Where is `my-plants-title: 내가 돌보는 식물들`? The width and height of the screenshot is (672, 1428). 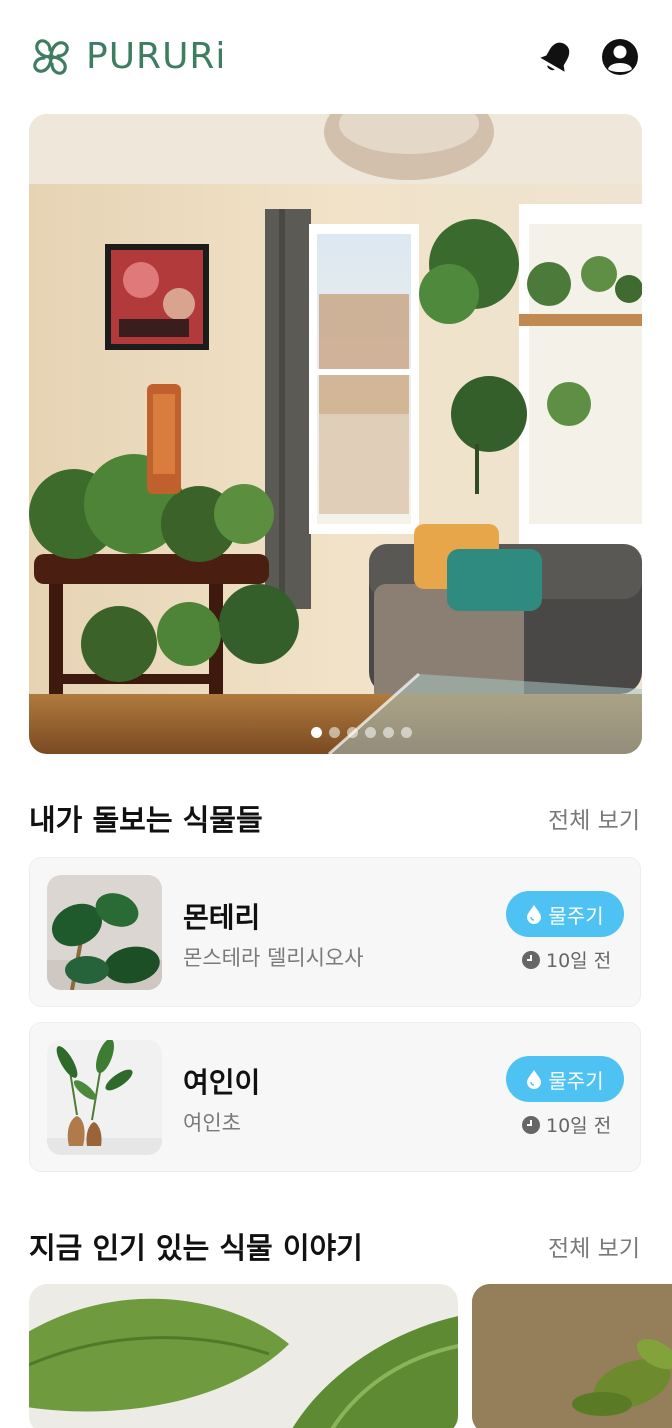 my-plants-title: 내가 돌보는 식물들 is located at coordinates (146, 820).